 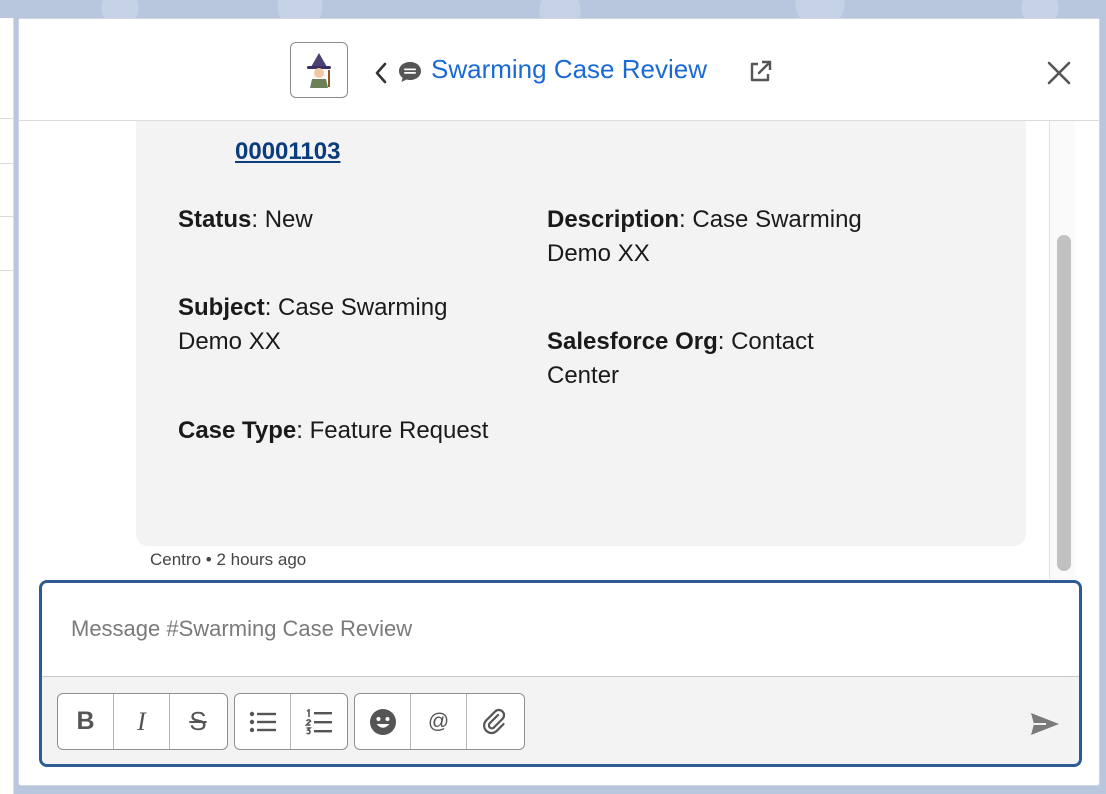 What do you see at coordinates (399, 430) in the screenshot?
I see `case-type-value: Feature Request` at bounding box center [399, 430].